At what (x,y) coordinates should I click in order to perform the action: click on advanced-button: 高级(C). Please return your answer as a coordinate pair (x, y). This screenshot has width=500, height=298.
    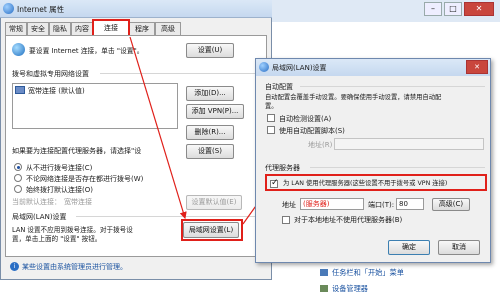
    Looking at the image, I should click on (451, 204).